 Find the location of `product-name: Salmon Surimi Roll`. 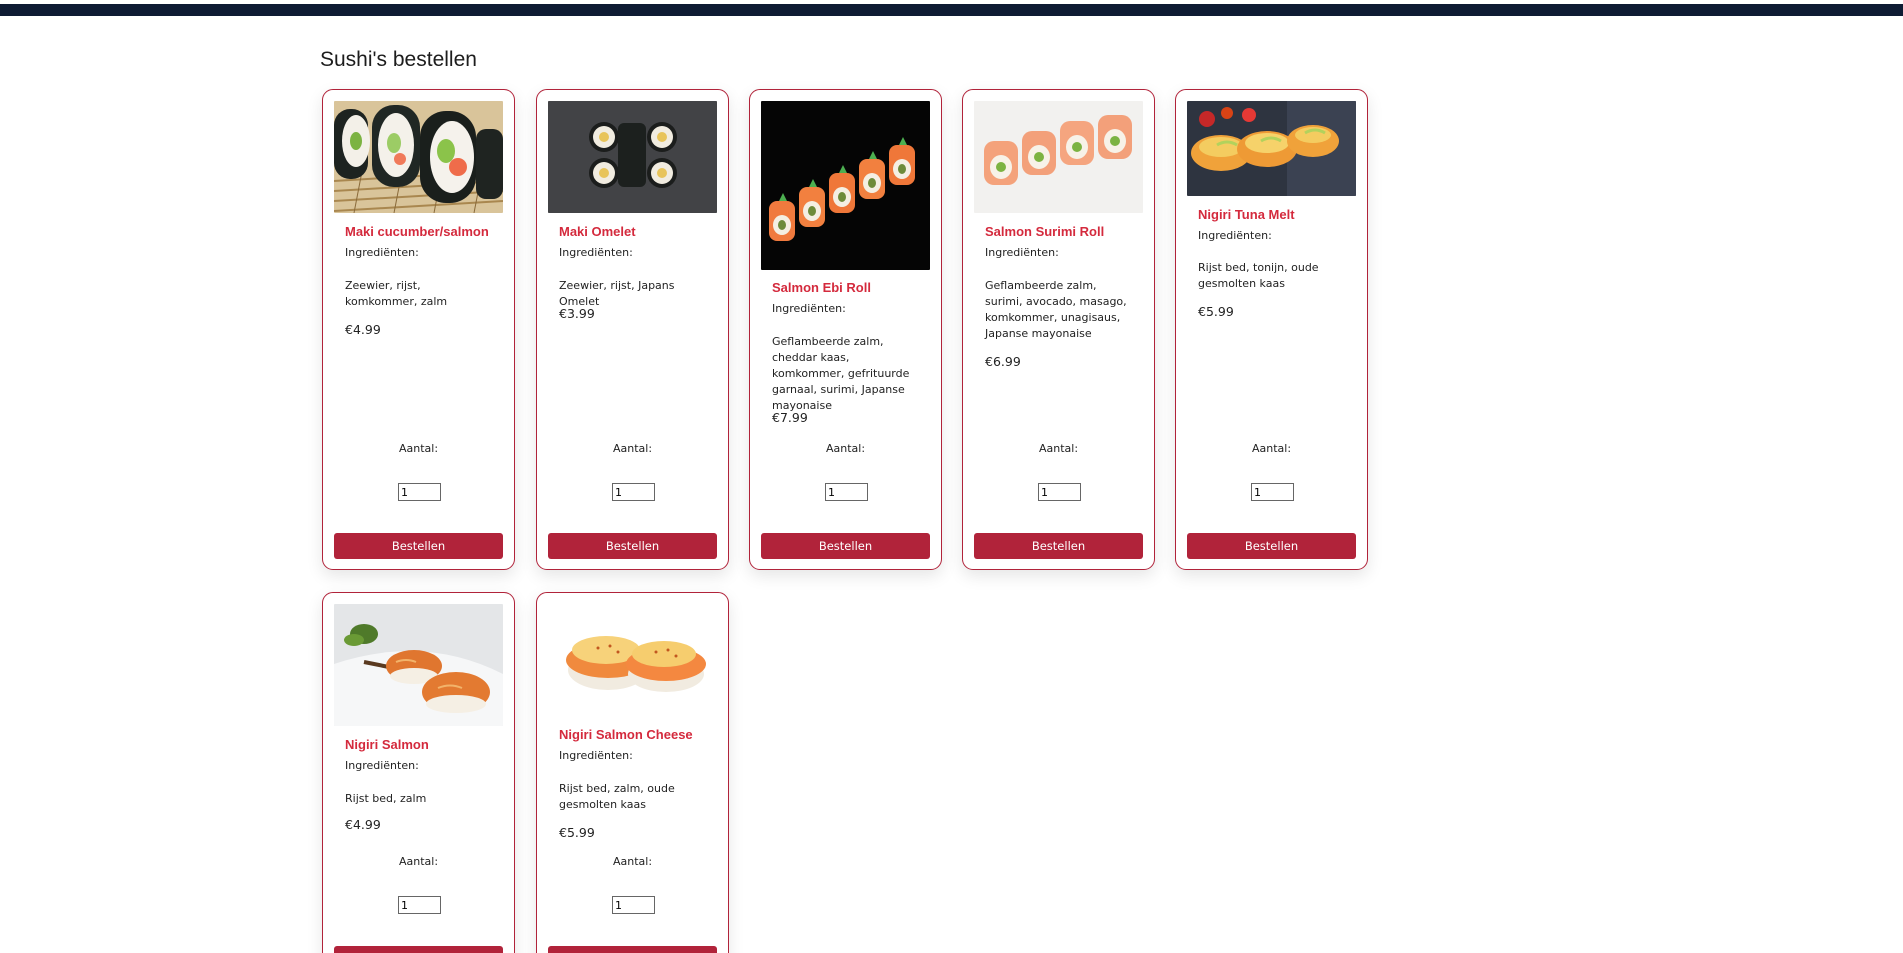

product-name: Salmon Surimi Roll is located at coordinates (1045, 231).